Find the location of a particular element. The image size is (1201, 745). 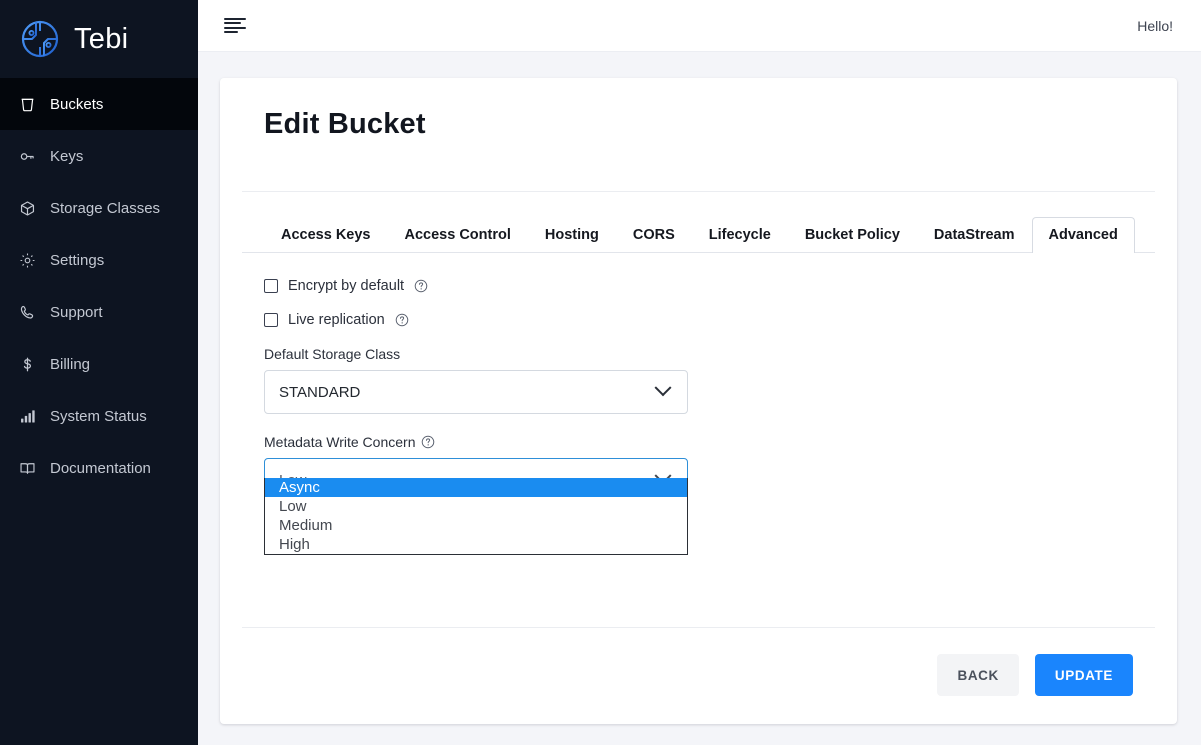

tab-datastream: DataStream is located at coordinates (974, 235).